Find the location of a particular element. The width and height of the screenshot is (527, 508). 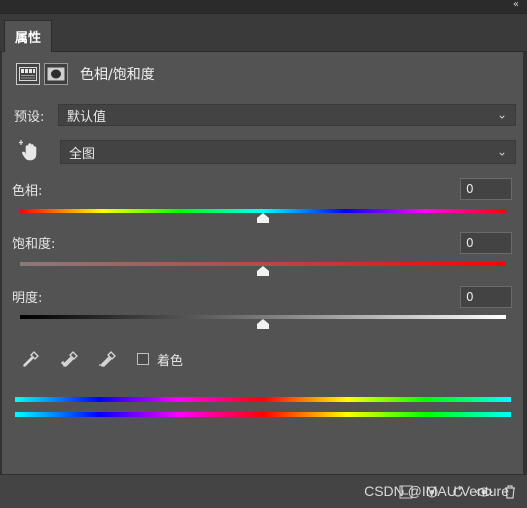

preset-label: 预设: is located at coordinates (29, 117).